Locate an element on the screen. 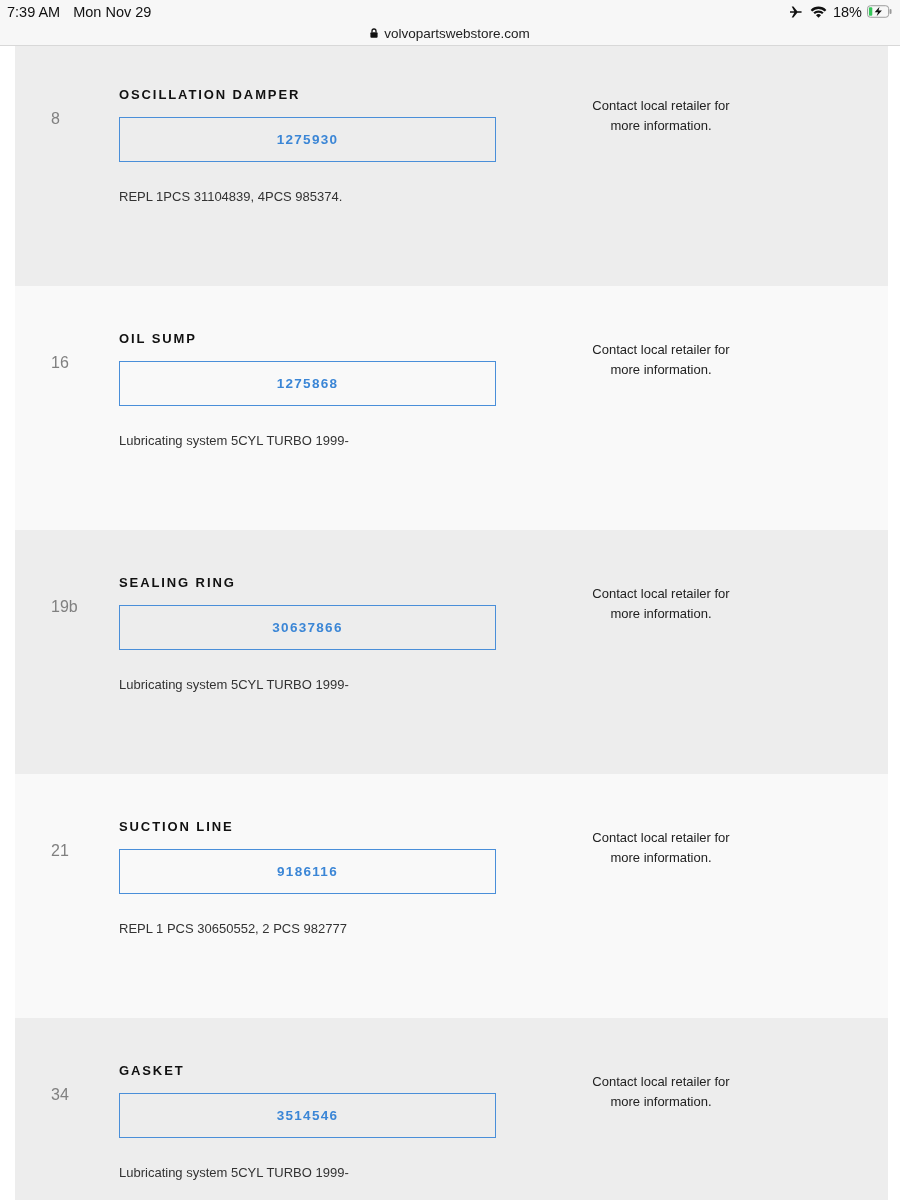  diagram-reference-number: 19b is located at coordinates (64, 607).